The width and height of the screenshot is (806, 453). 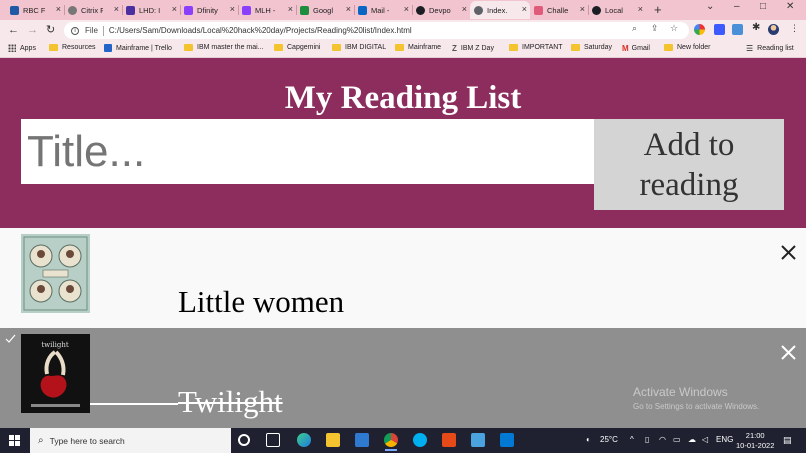 What do you see at coordinates (297, 47) in the screenshot?
I see `bookmark-folder: Capgemini` at bounding box center [297, 47].